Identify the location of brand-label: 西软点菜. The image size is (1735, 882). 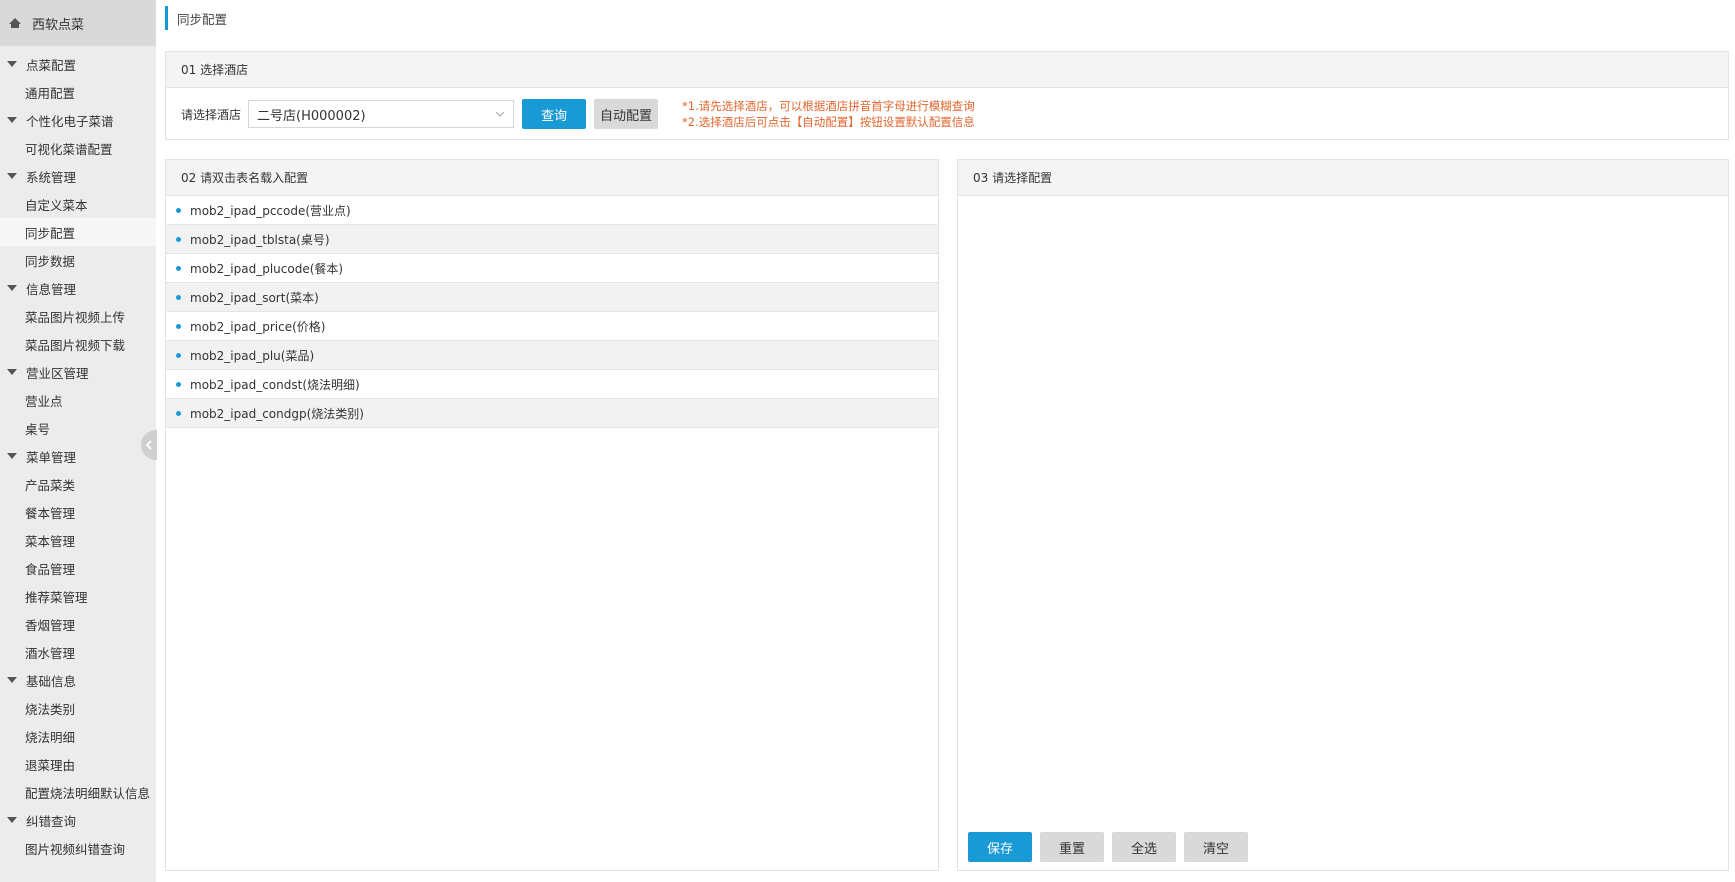
(58, 25).